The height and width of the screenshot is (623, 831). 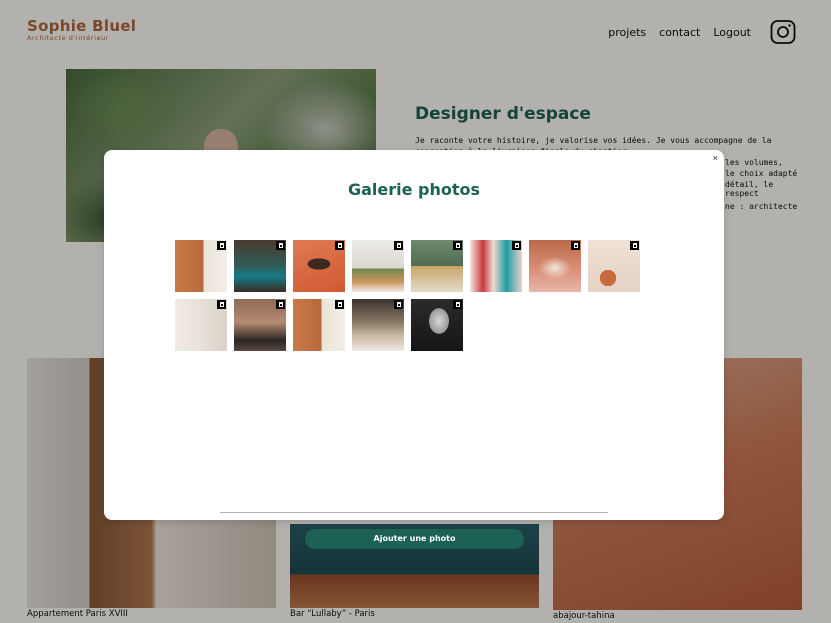 I want to click on close-icon: ×, so click(x=715, y=158).